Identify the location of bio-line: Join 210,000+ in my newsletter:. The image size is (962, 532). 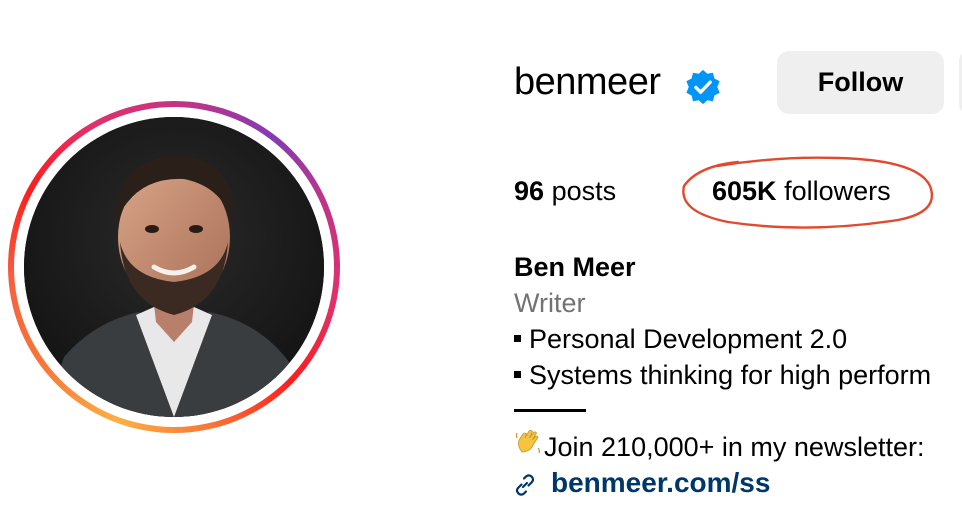
(719, 446).